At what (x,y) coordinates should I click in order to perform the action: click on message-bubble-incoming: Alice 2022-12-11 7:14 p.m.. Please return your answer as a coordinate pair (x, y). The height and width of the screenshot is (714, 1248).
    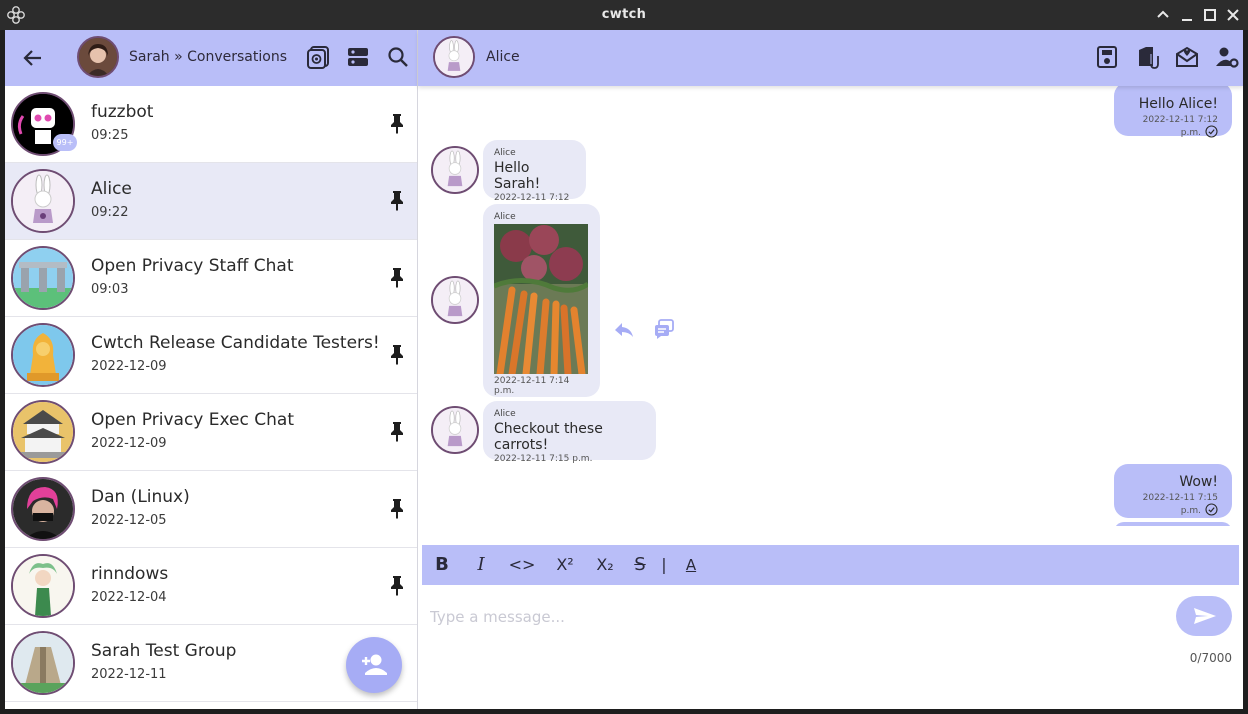
    Looking at the image, I should click on (541, 300).